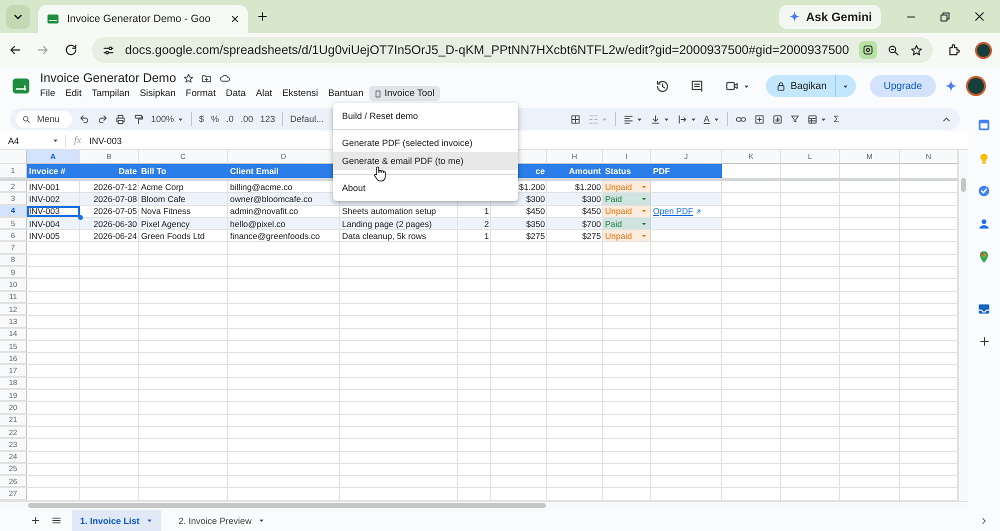 The height and width of the screenshot is (531, 1000). Describe the element at coordinates (837, 119) in the screenshot. I see `functions-button: Σ` at that location.